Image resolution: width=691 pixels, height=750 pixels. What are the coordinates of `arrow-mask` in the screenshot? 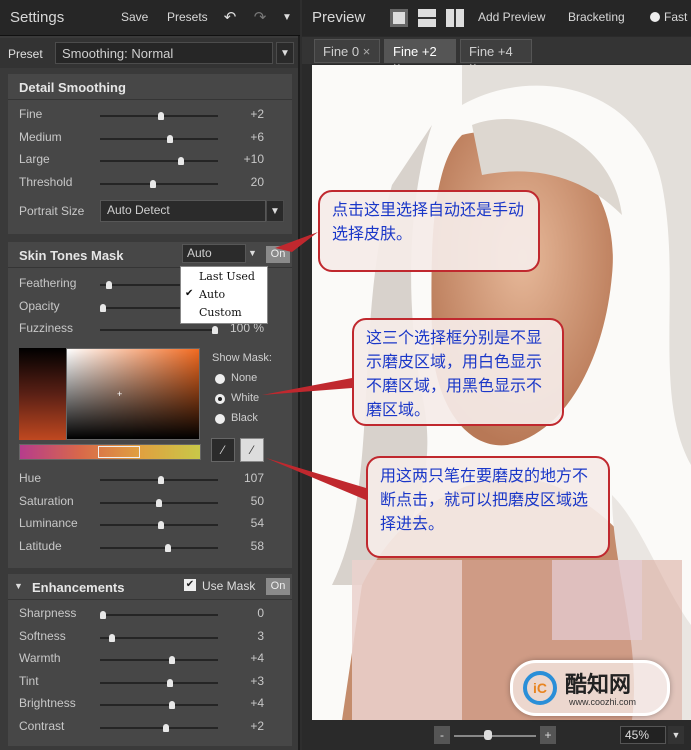 It's located at (307, 386).